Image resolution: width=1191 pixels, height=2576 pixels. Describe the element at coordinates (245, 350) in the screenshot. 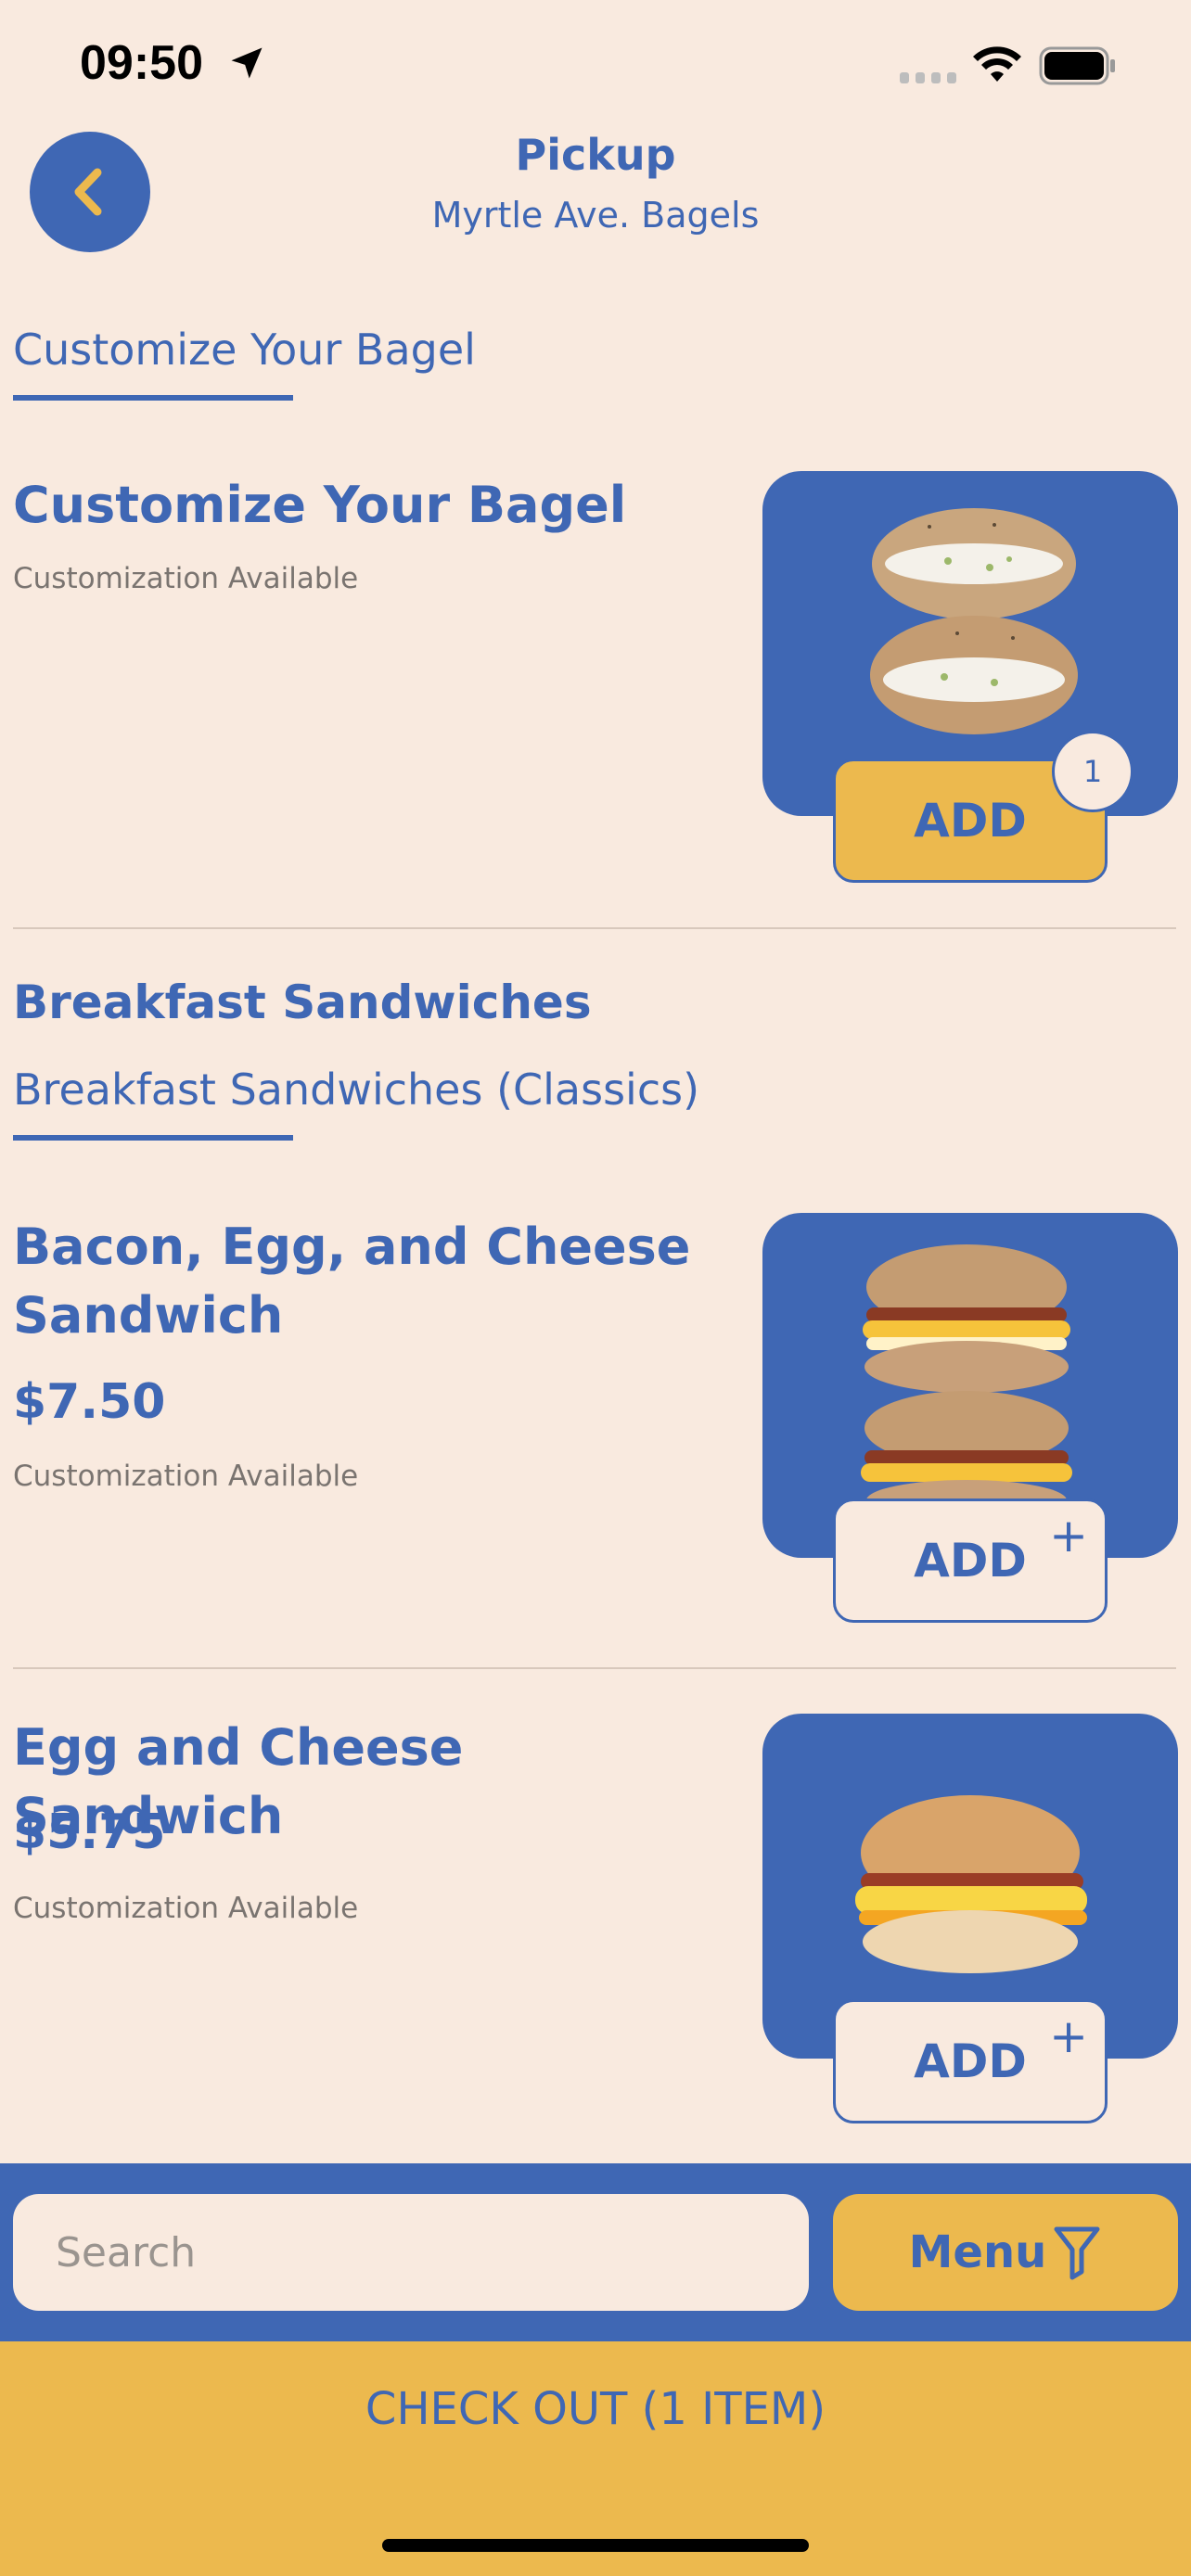

I see `tab-customize-your-bagel: Customize Your Bagel` at that location.